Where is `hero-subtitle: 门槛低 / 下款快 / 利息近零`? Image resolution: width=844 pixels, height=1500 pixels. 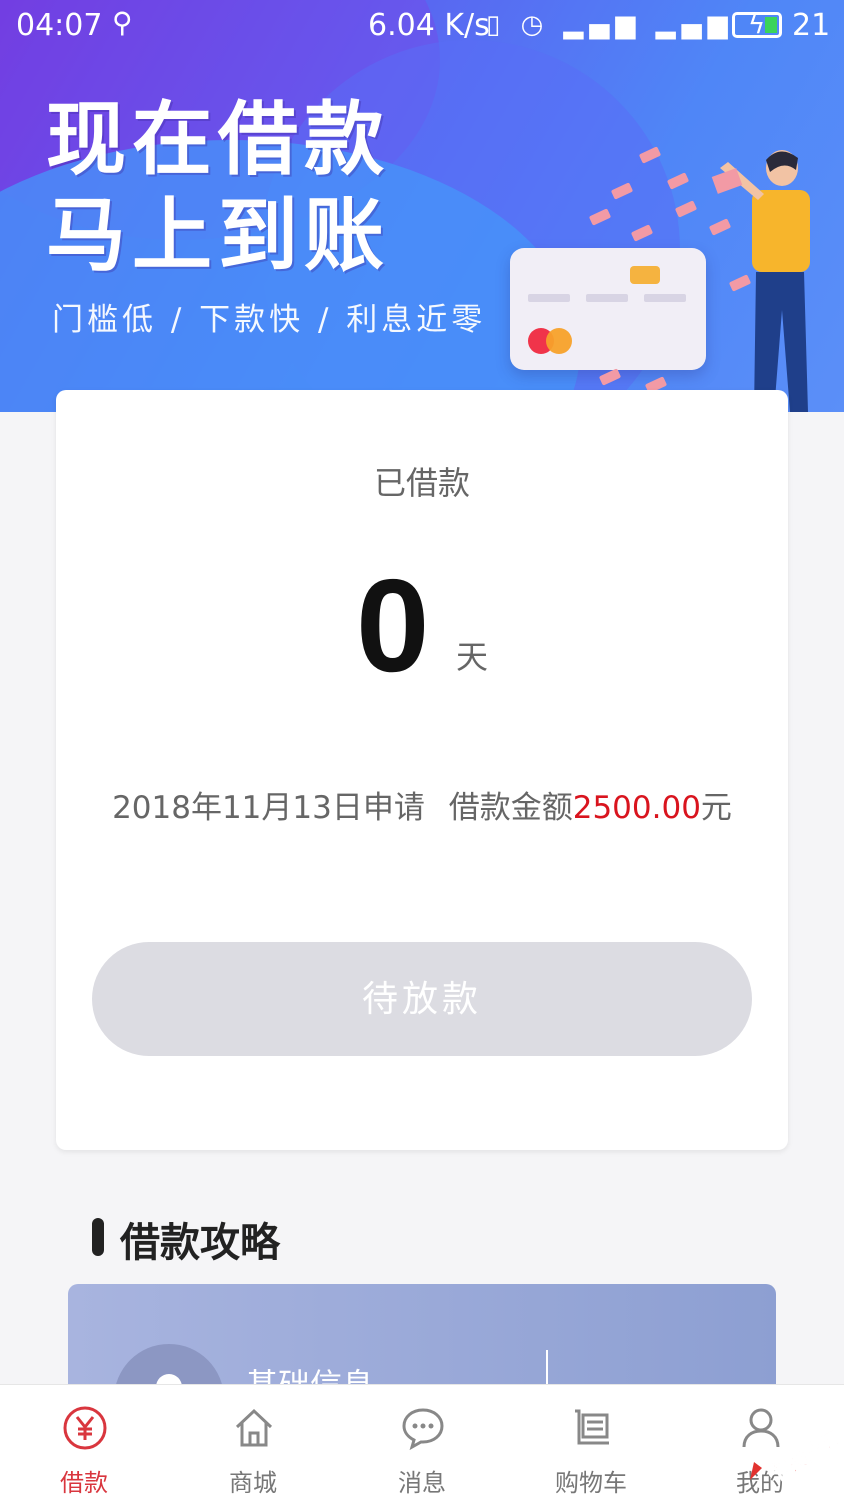
hero-subtitle: 门槛低 / 下款快 / 利息近零 is located at coordinates (269, 320).